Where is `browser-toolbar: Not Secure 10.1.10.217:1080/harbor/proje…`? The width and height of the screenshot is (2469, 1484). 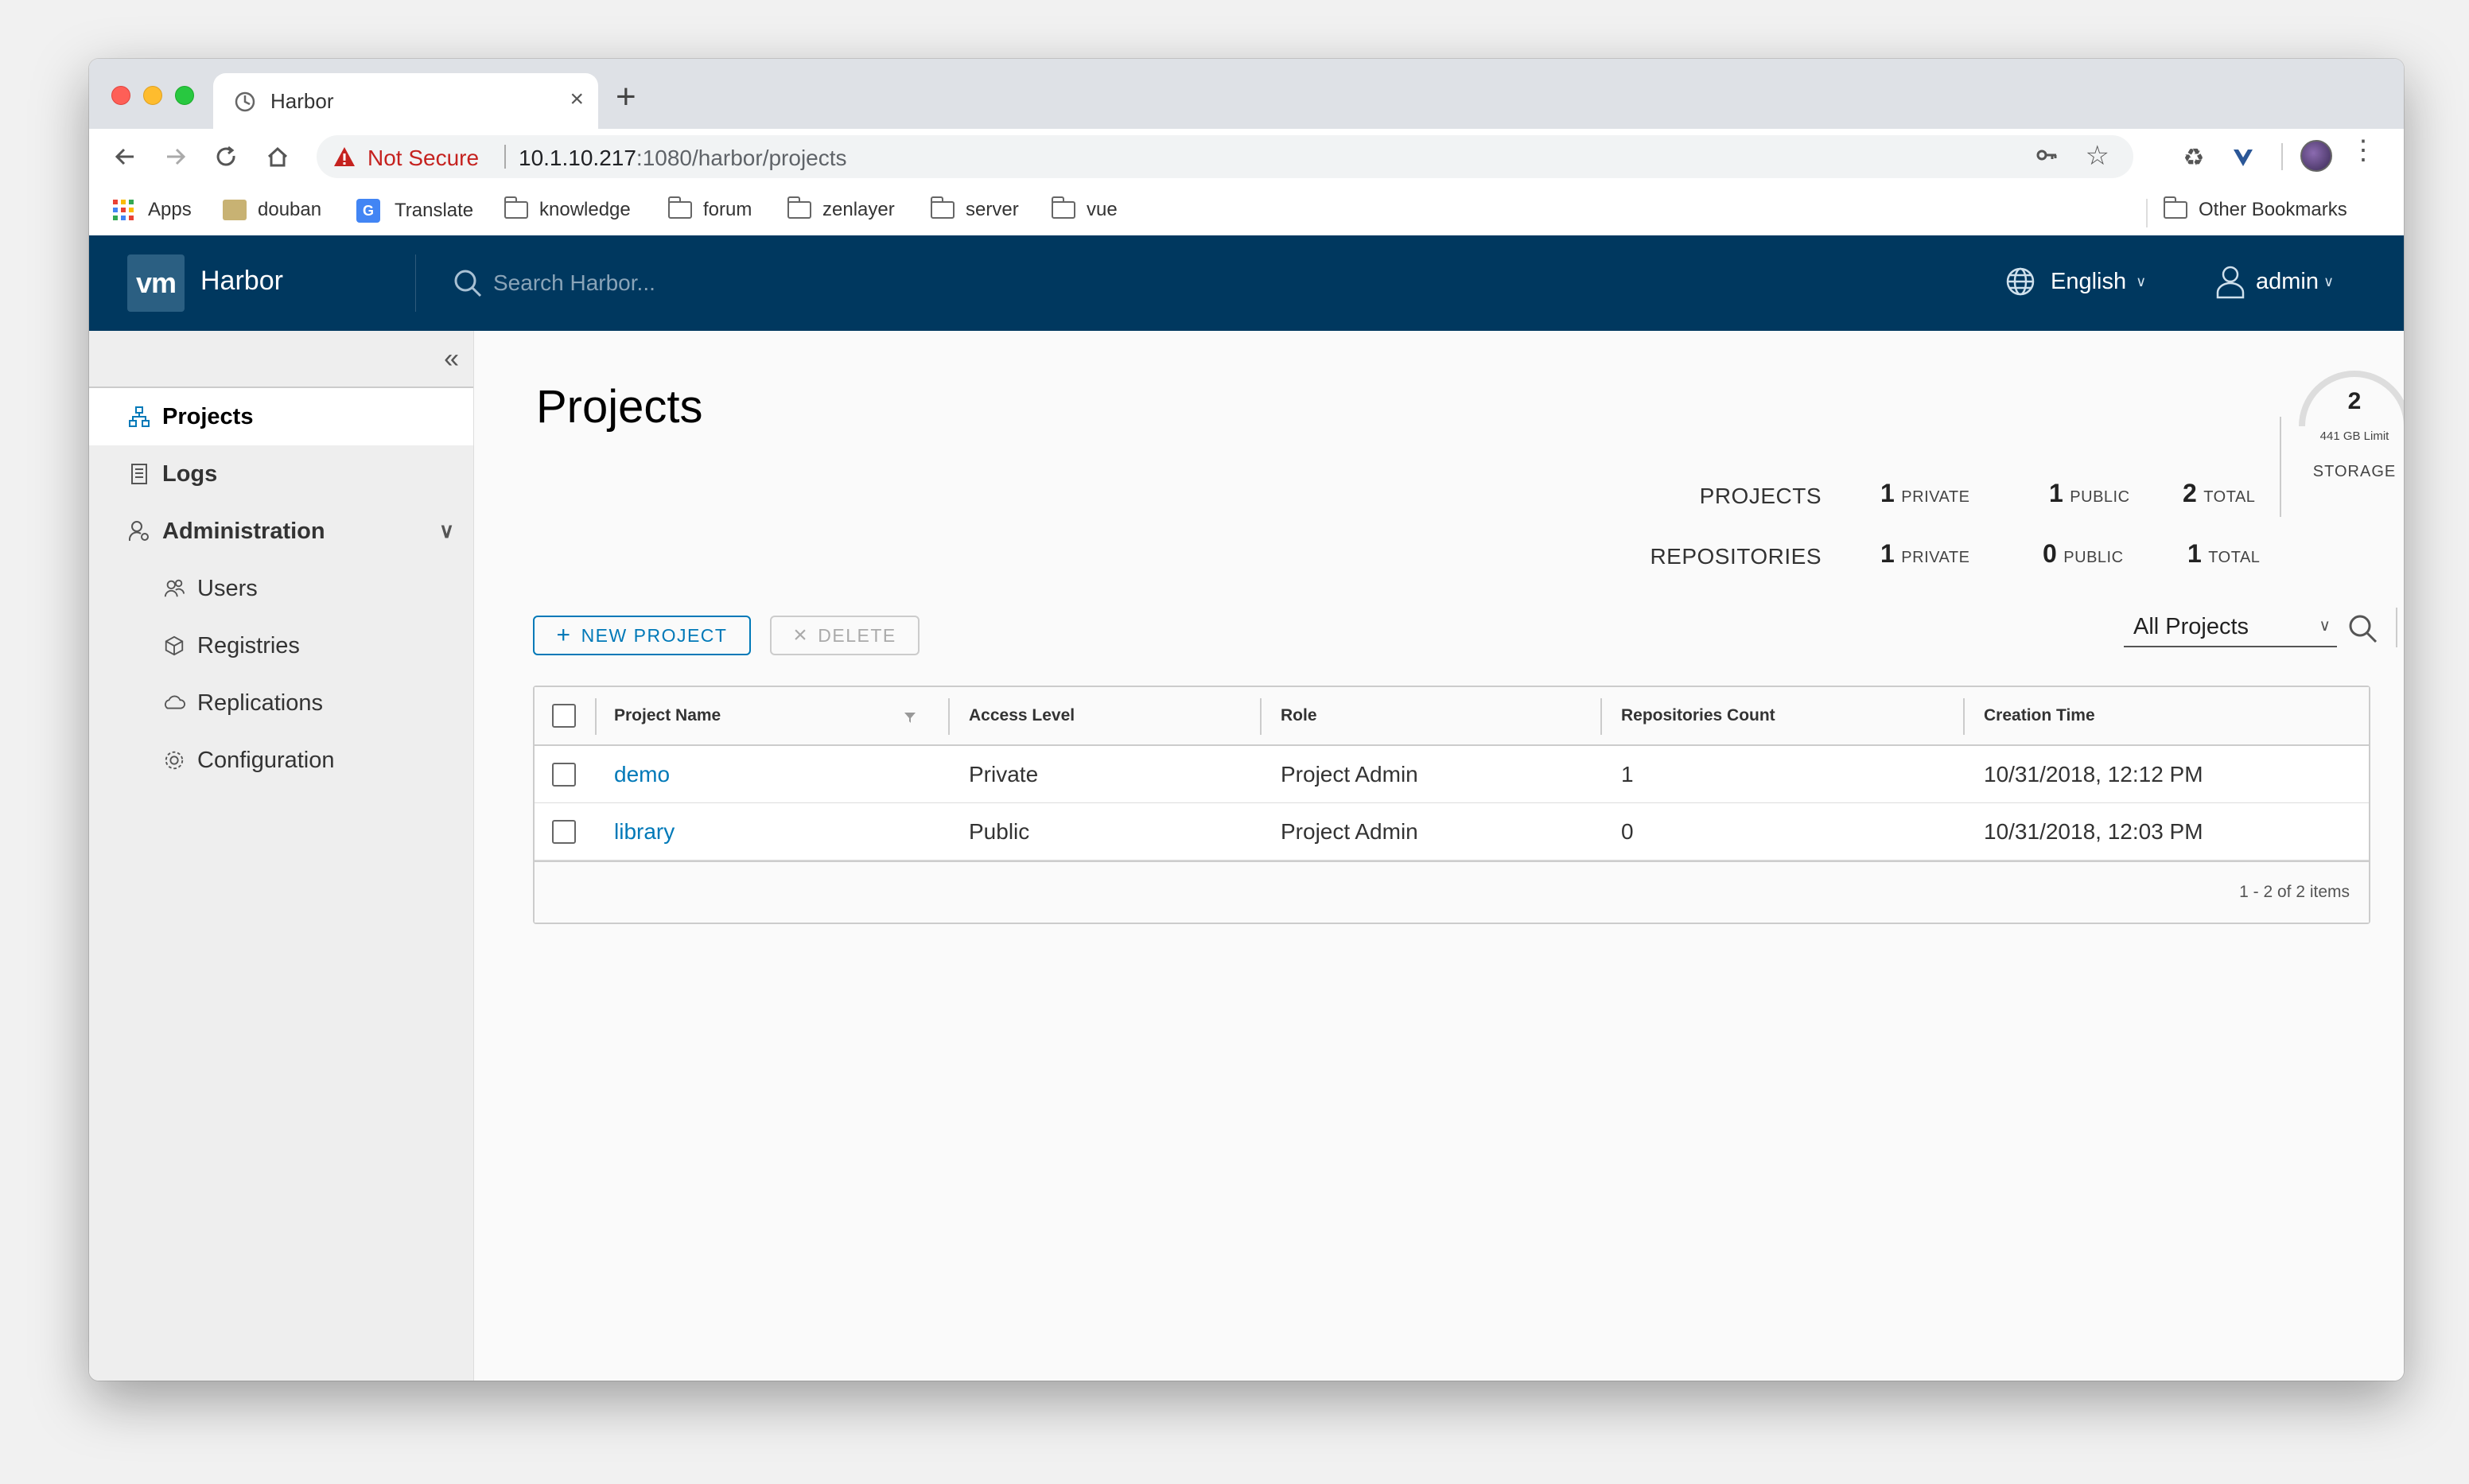
browser-toolbar: Not Secure 10.1.10.217:1080/harbor/proje… is located at coordinates (1246, 157).